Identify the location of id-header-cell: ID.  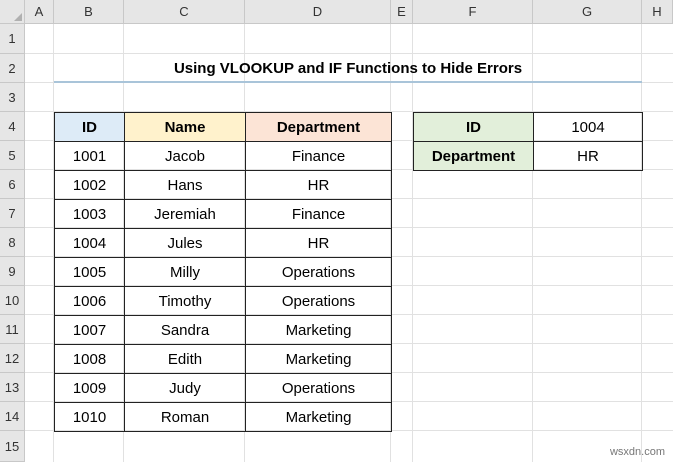
(89, 127).